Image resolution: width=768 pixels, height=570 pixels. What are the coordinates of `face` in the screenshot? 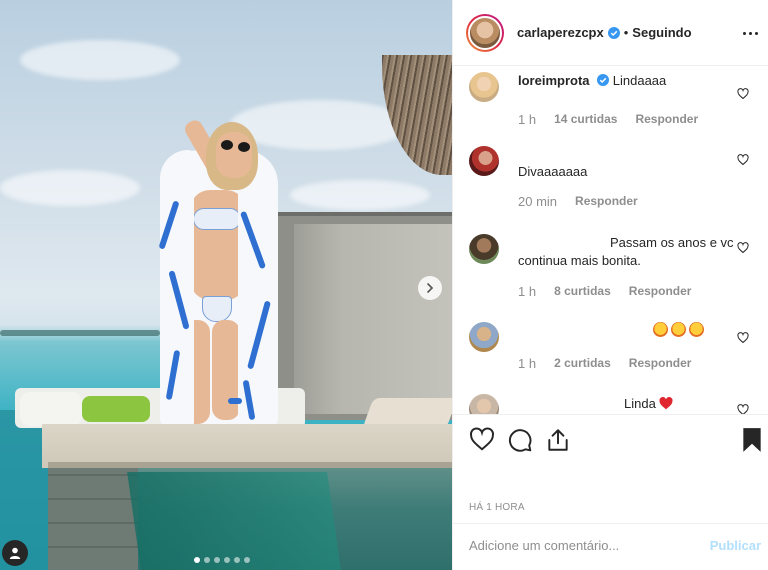 It's located at (234, 155).